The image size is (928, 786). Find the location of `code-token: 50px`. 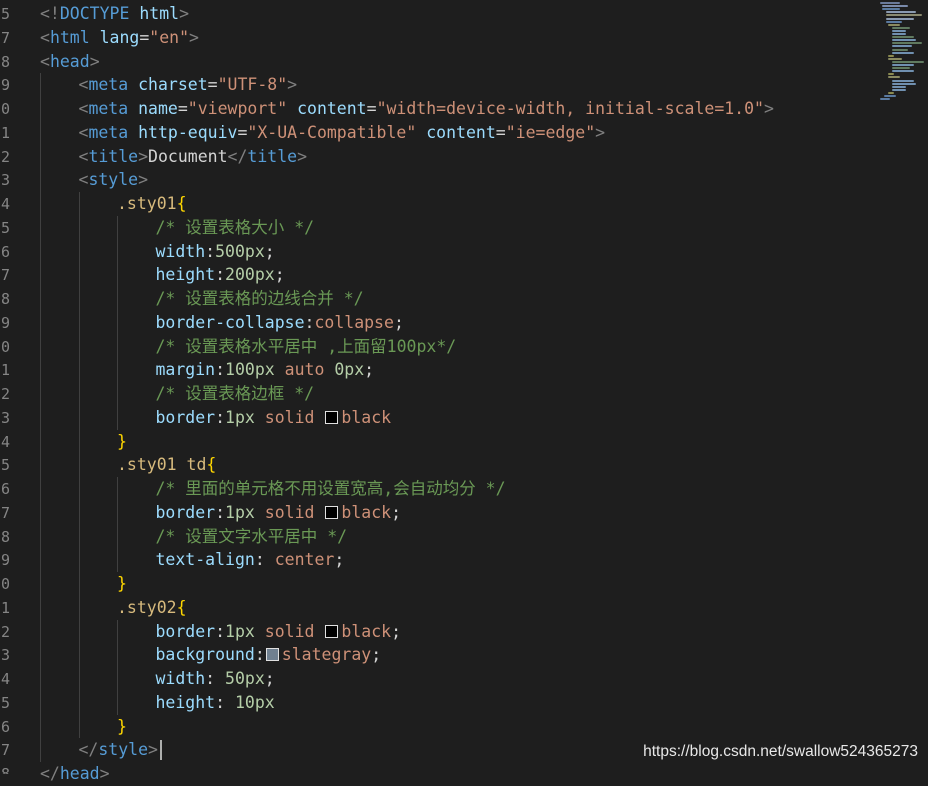

code-token: 50px is located at coordinates (245, 678).